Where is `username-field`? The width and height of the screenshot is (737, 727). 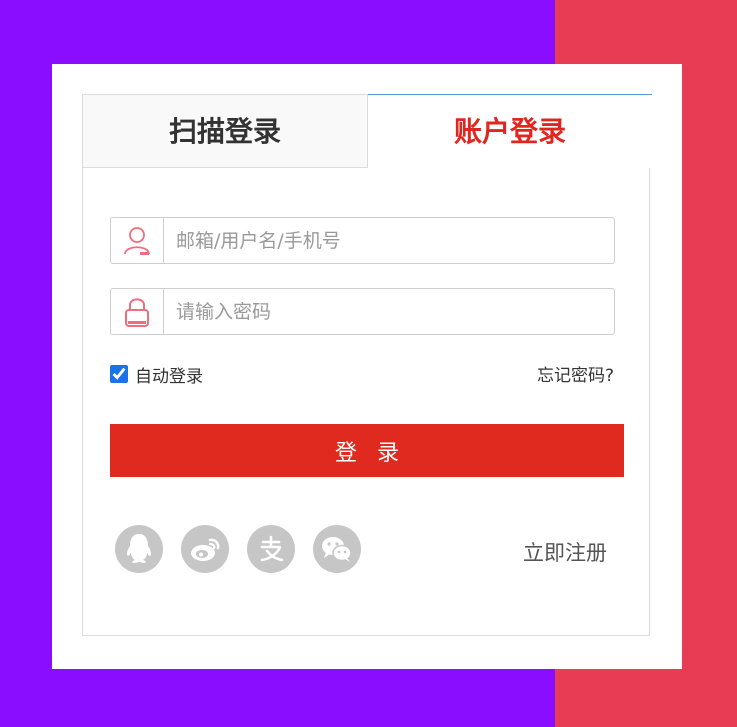 username-field is located at coordinates (362, 240).